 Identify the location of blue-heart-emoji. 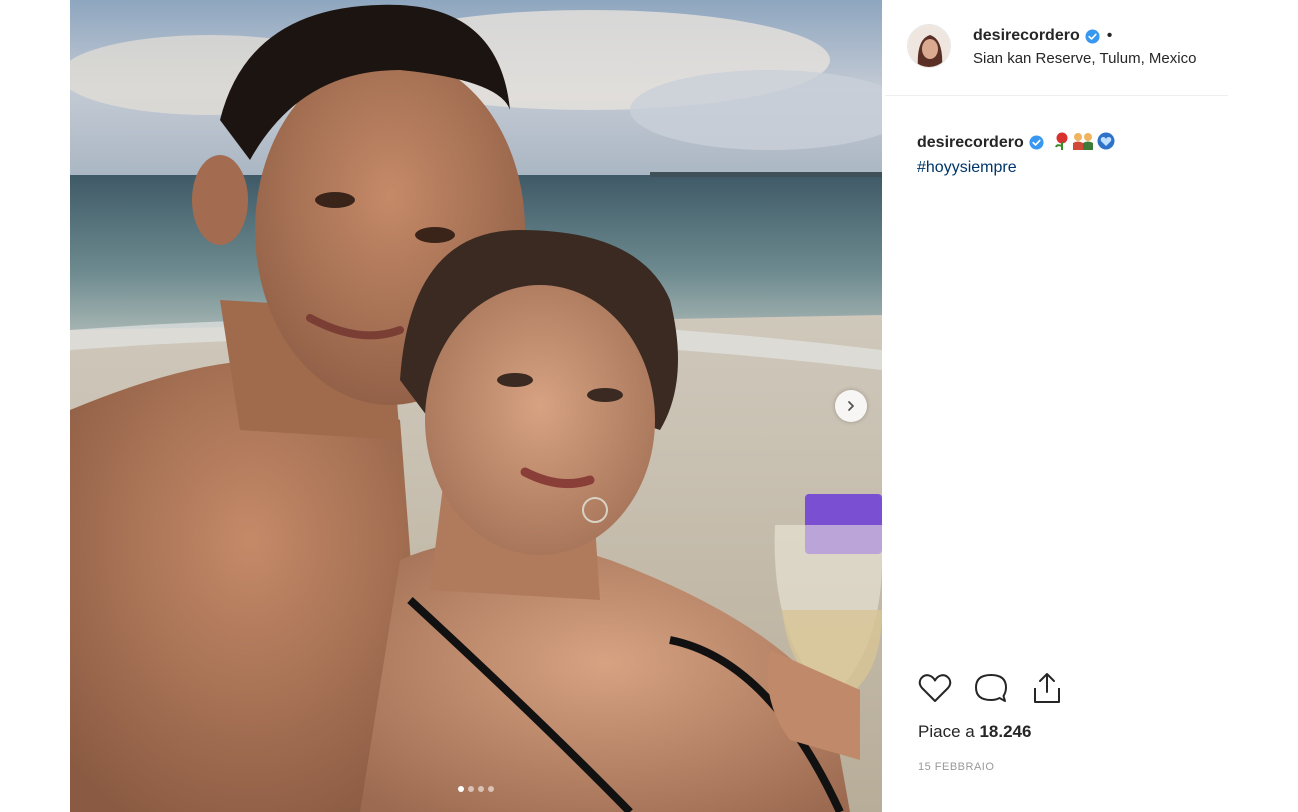
(1106, 141).